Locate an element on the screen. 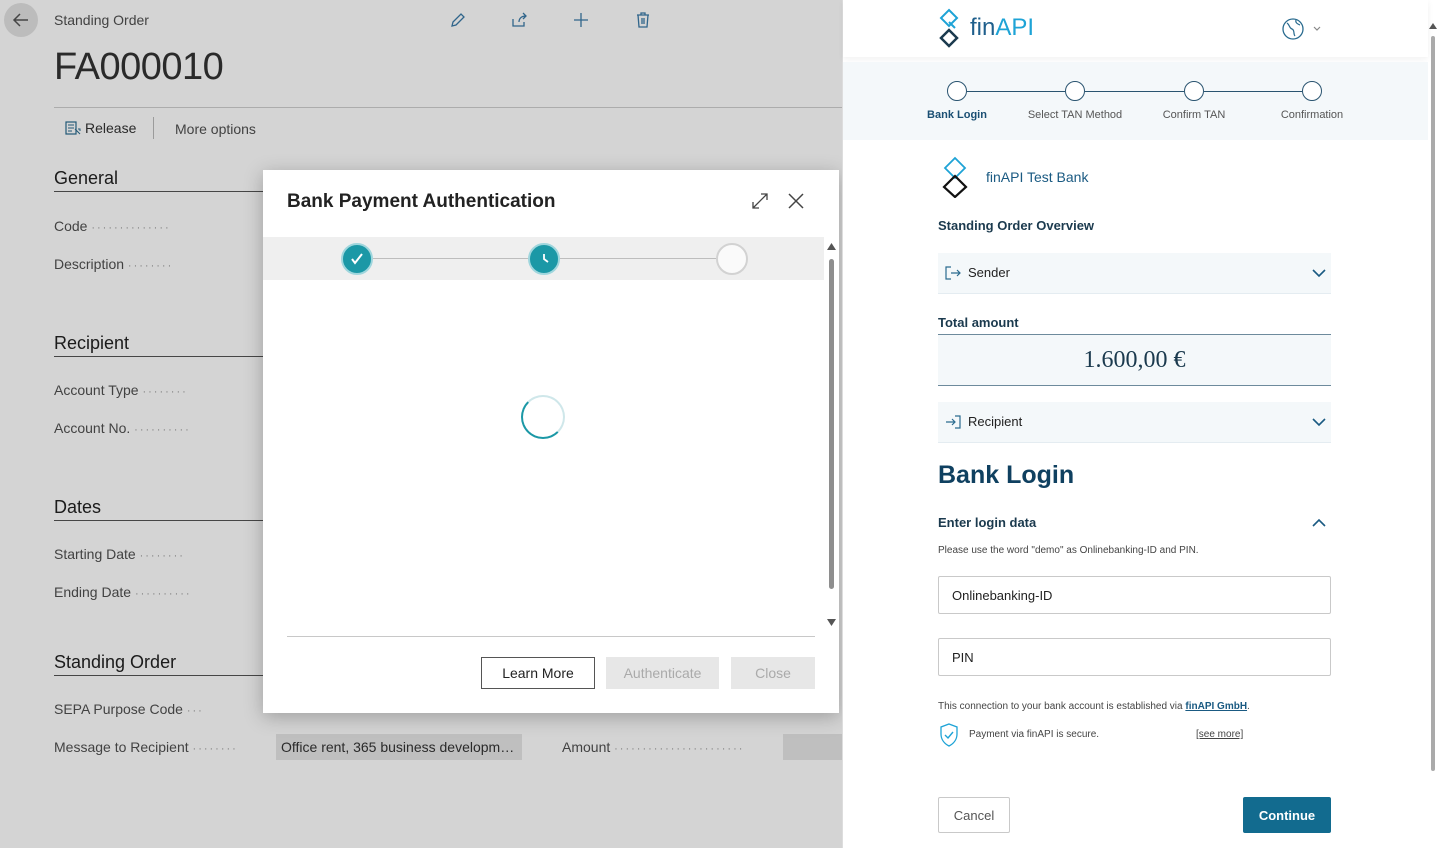 The height and width of the screenshot is (848, 1439). recipient-label: Recipient is located at coordinates (995, 421).